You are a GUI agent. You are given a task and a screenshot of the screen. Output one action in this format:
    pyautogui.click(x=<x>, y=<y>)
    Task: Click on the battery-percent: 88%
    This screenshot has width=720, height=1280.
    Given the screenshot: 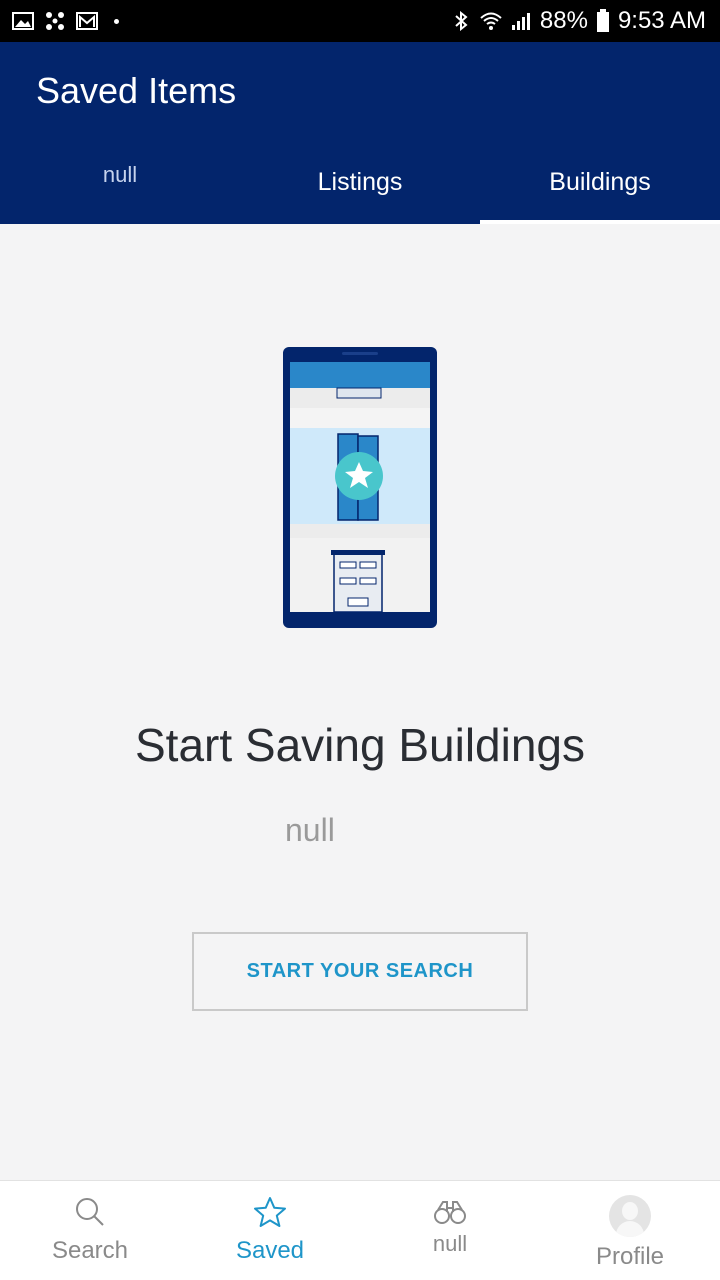 What is the action you would take?
    pyautogui.click(x=563, y=20)
    